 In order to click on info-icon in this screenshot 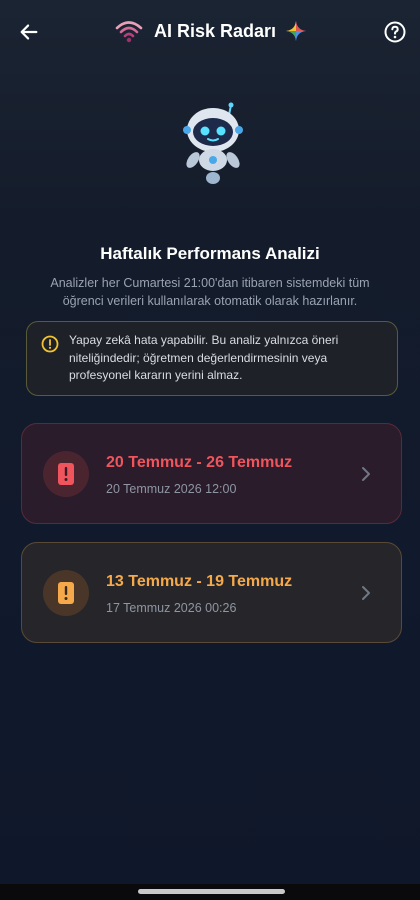, I will do `click(50, 344)`.